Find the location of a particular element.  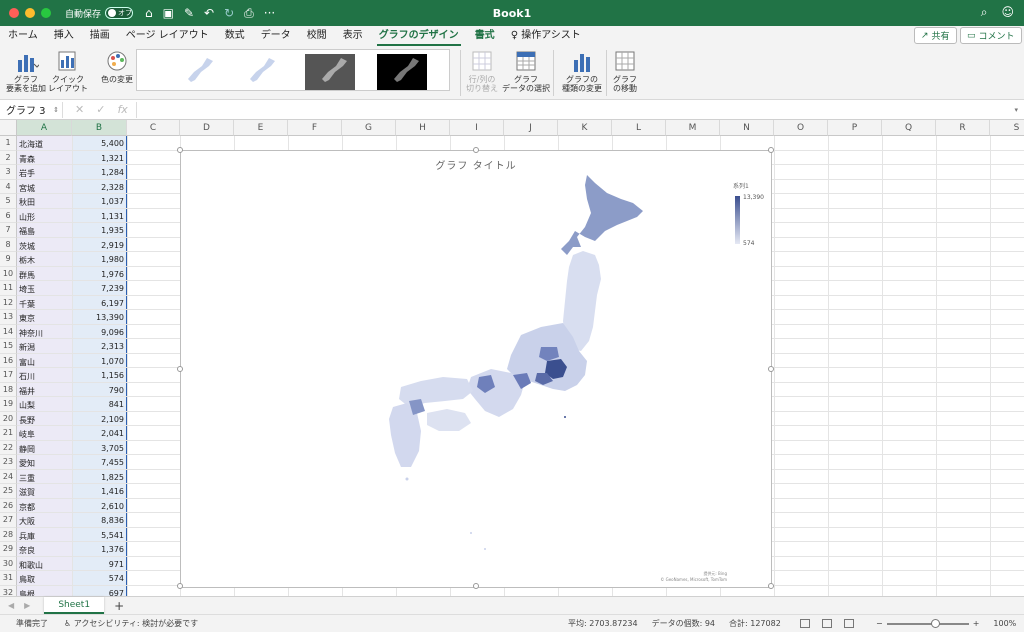

column-header-a: A is located at coordinates (44, 128).